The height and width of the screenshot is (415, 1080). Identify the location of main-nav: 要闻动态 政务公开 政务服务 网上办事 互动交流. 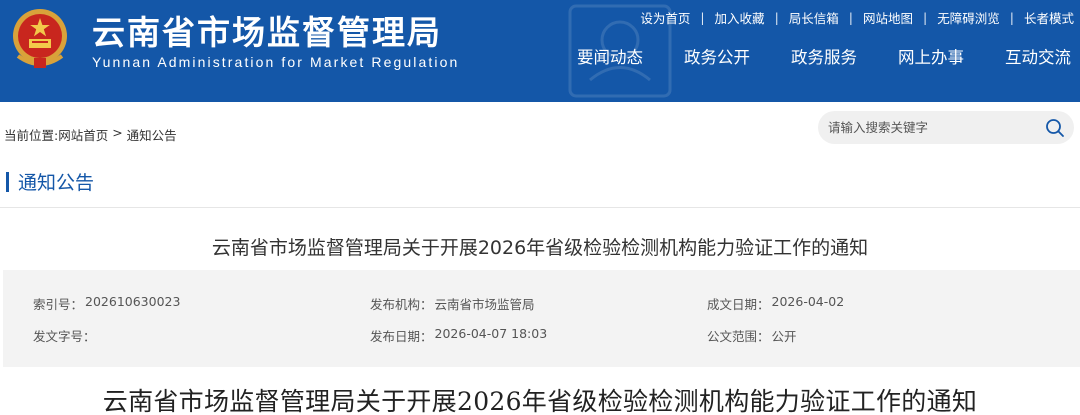
(820, 56).